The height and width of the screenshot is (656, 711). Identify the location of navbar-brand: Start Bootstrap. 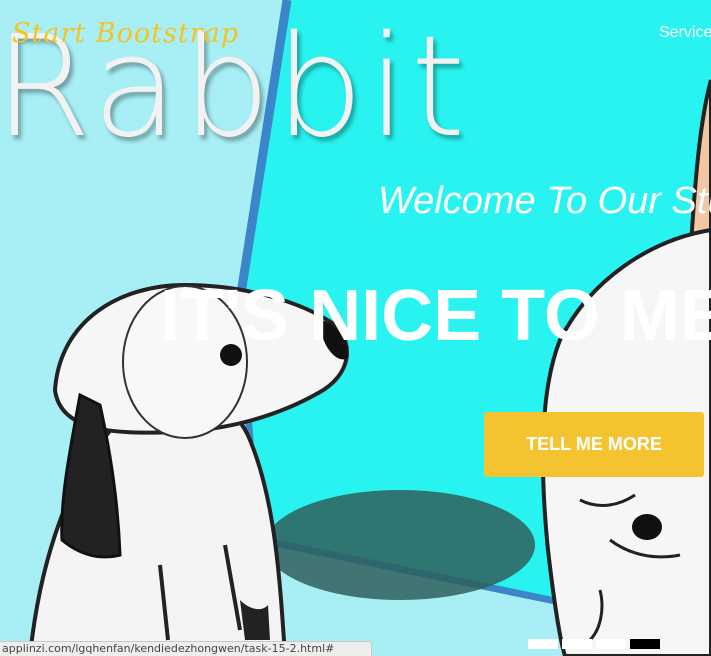
(125, 33).